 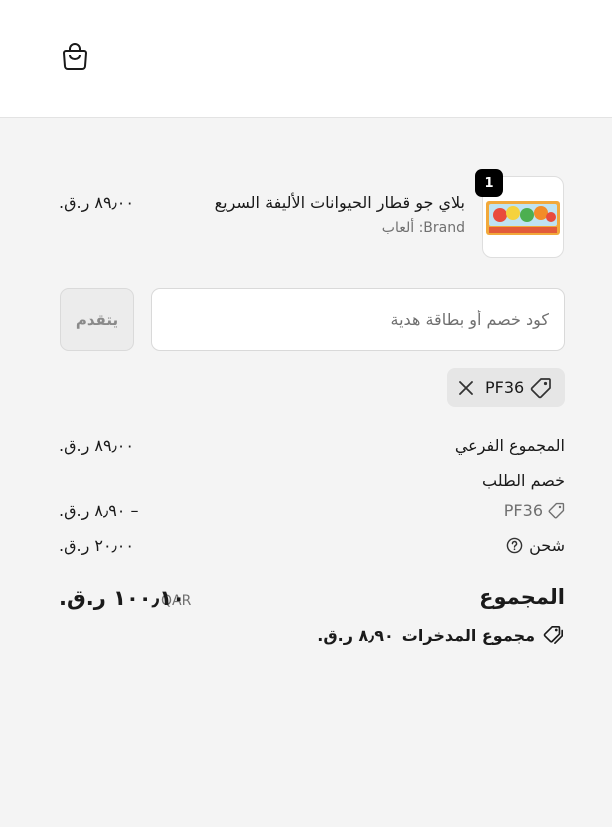 What do you see at coordinates (423, 228) in the screenshot?
I see `product-brand: Brand: ألعاب` at bounding box center [423, 228].